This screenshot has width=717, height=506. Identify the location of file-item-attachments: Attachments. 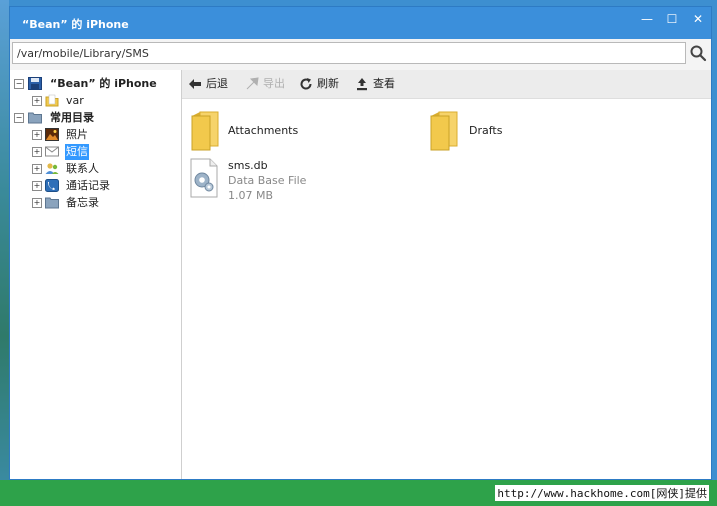
(291, 129).